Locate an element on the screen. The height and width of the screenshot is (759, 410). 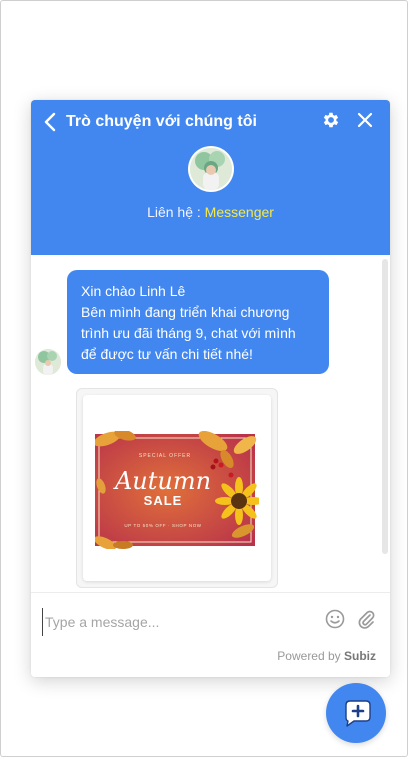
paperclip-icon is located at coordinates (366, 619).